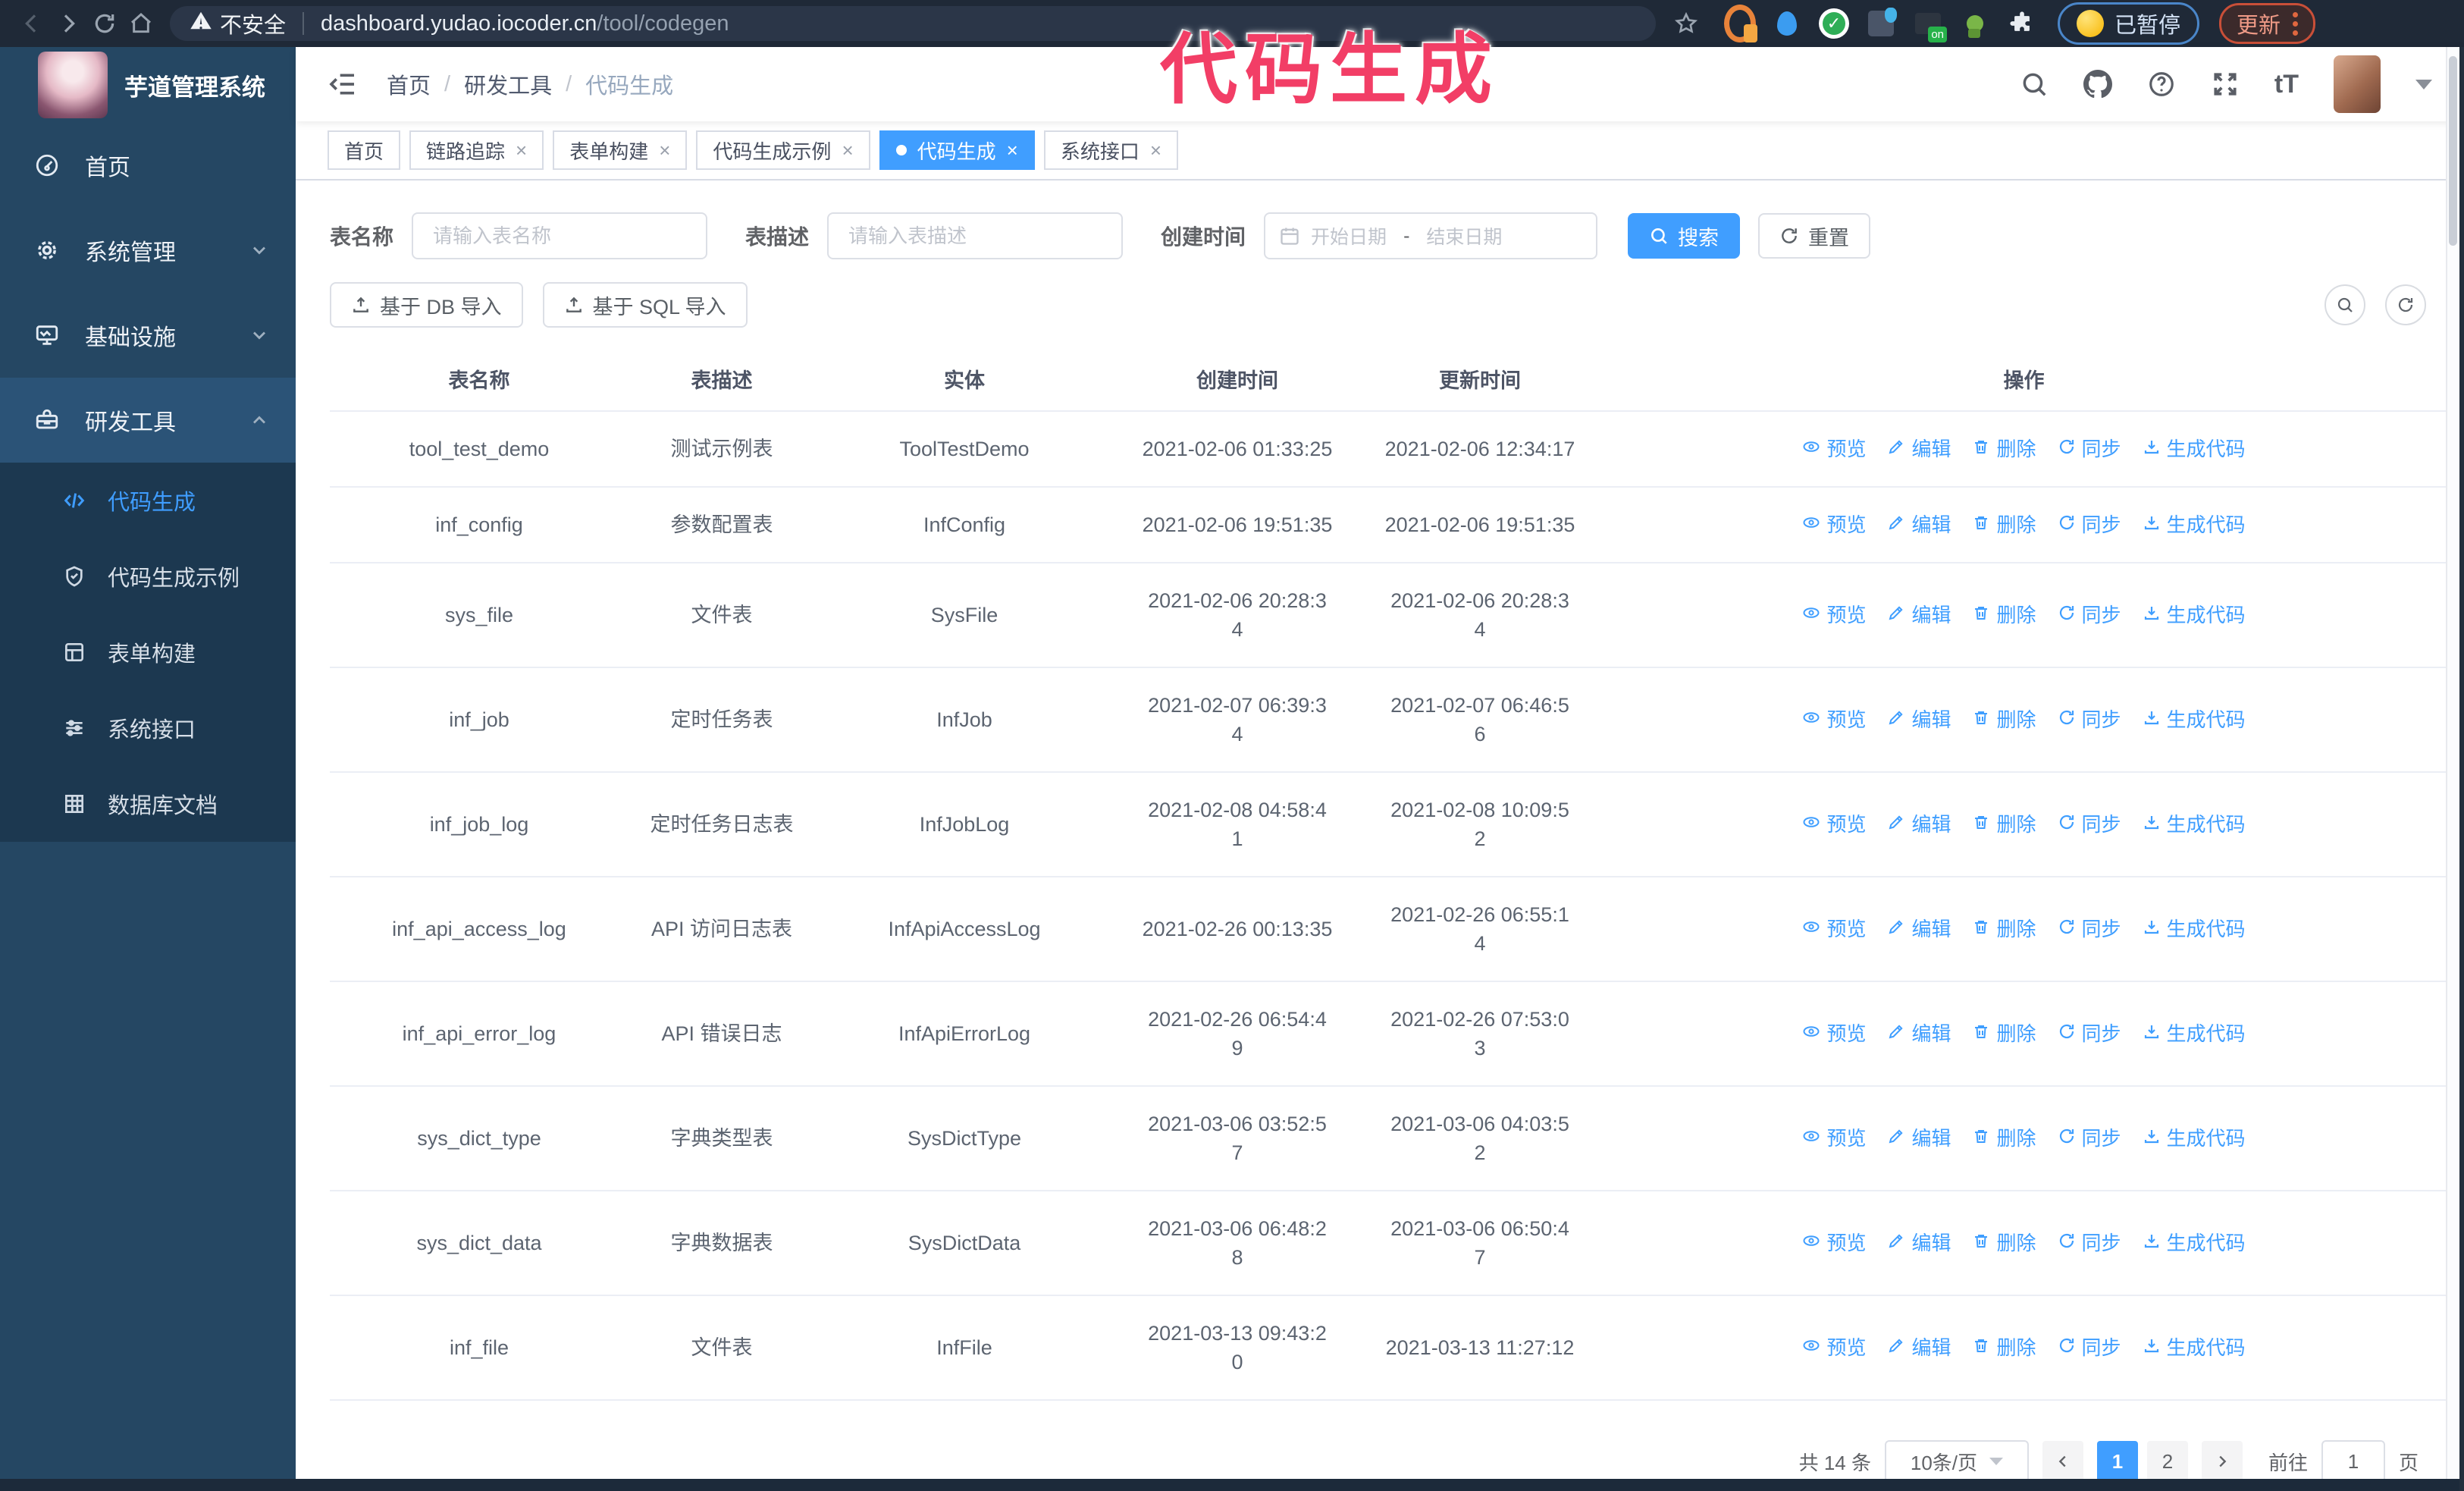 This screenshot has width=2464, height=1491. Describe the element at coordinates (621, 150) in the screenshot. I see `tab-2: 表单构建 ×` at that location.